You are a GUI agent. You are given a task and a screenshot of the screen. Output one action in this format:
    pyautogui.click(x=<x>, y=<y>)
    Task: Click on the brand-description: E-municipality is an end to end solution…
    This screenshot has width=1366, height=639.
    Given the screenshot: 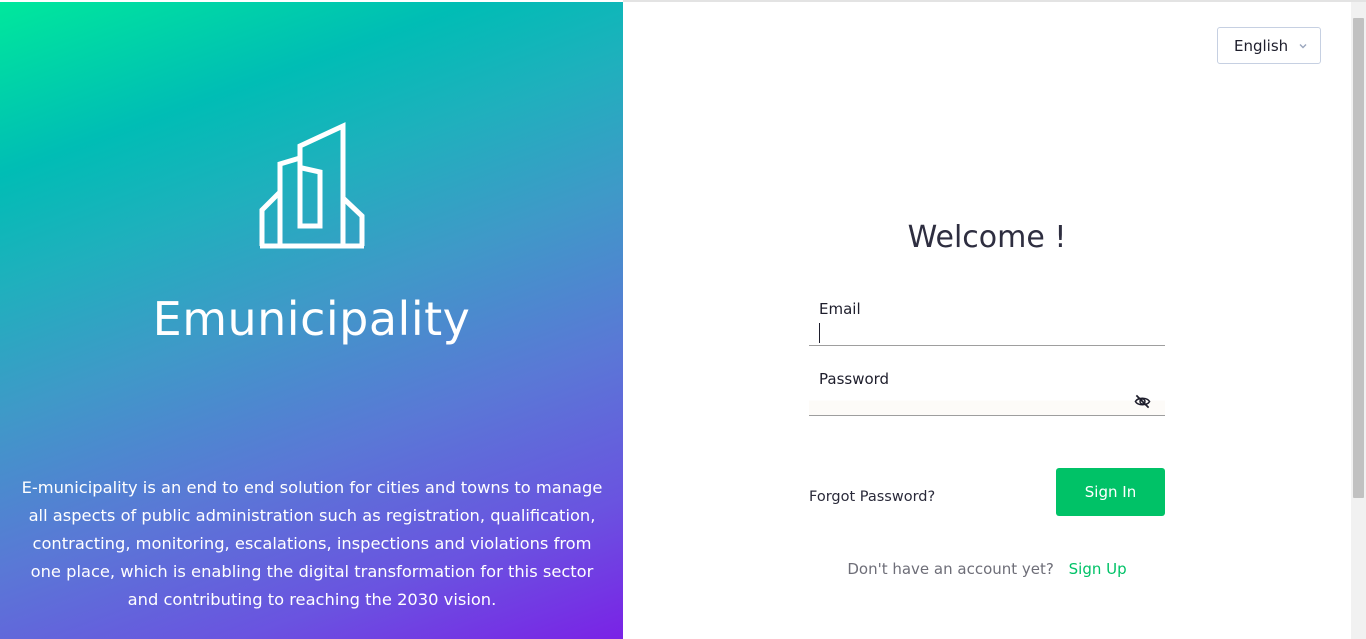 What is the action you would take?
    pyautogui.click(x=312, y=543)
    